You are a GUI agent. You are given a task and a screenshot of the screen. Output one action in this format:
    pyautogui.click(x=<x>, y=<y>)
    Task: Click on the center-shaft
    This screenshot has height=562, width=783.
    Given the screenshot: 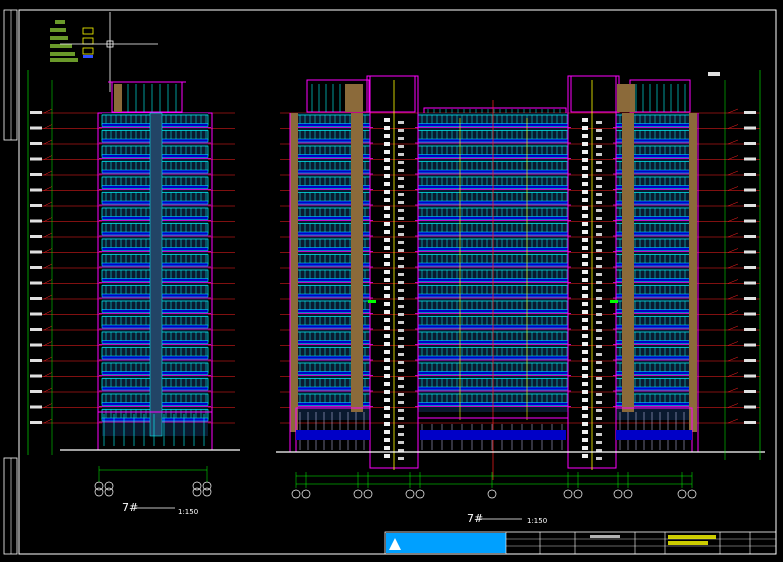 What is the action you would take?
    pyautogui.click(x=156, y=274)
    